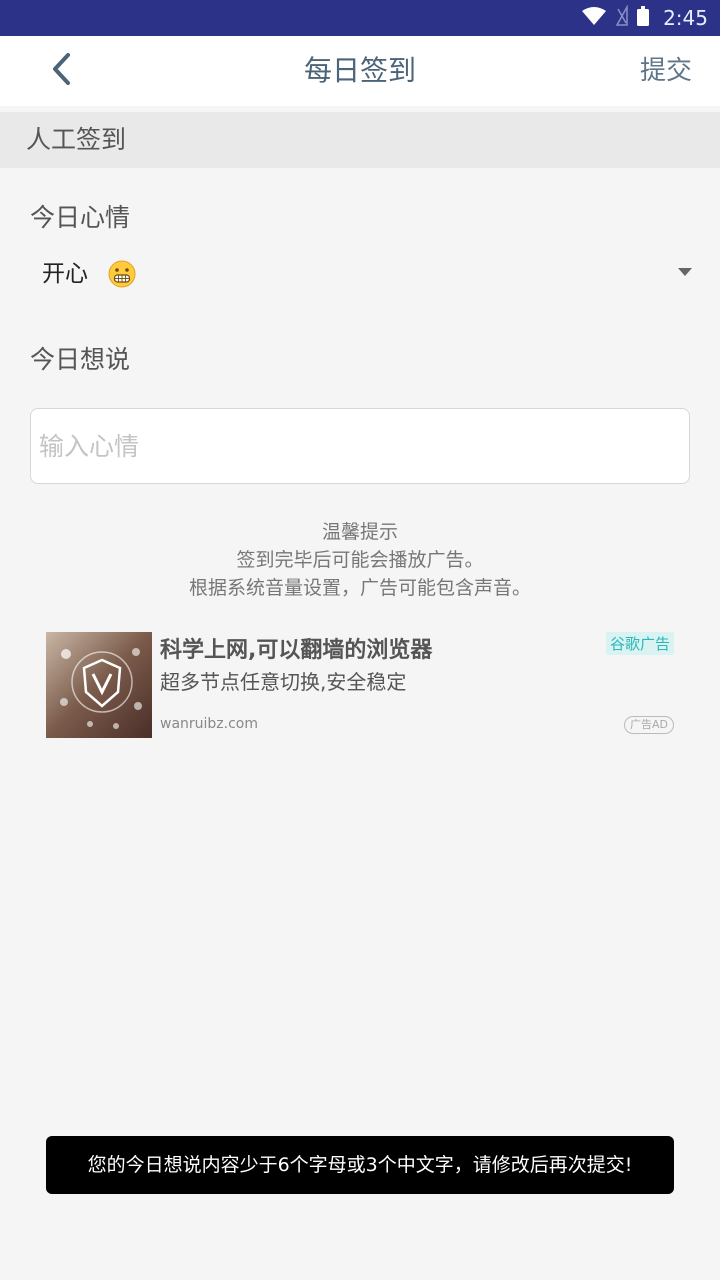 The height and width of the screenshot is (1280, 720). Describe the element at coordinates (296, 650) in the screenshot. I see `ad-title: 科学上网,可以翻墙的浏览器` at that location.